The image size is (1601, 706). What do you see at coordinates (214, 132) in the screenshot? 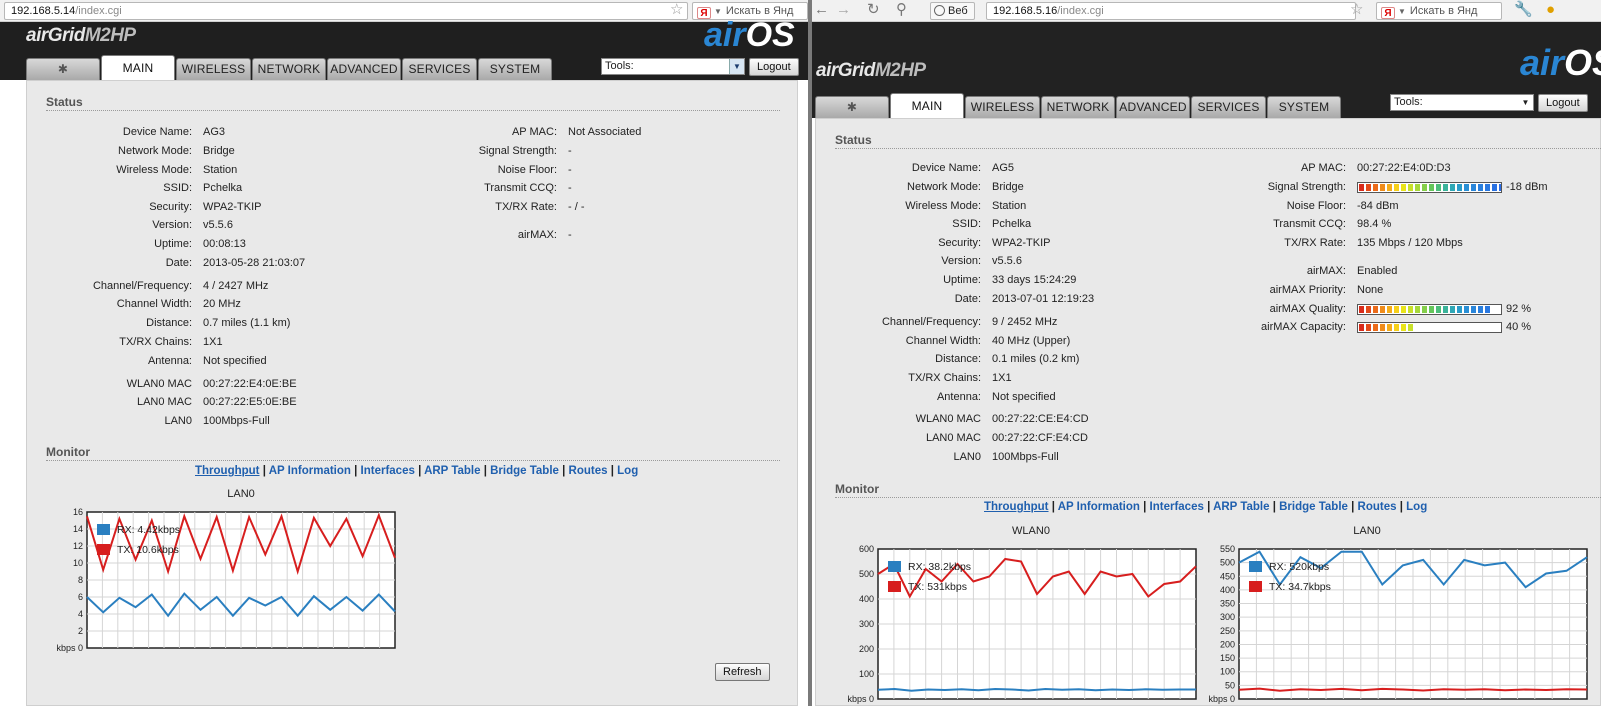
I see `device-name-value: AG3` at bounding box center [214, 132].